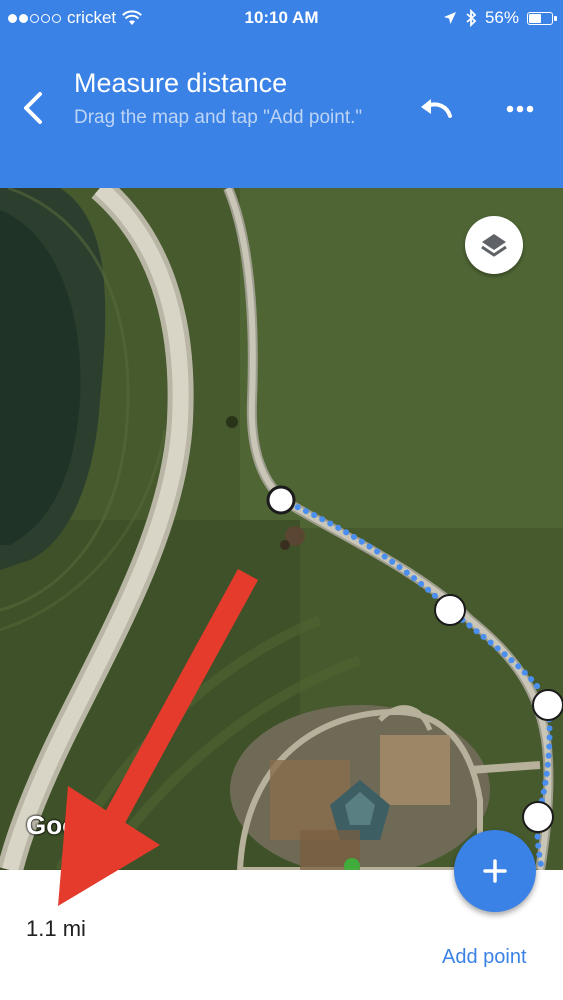 The height and width of the screenshot is (1000, 563). Describe the element at coordinates (484, 957) in the screenshot. I see `add-point-link: Add point` at that location.